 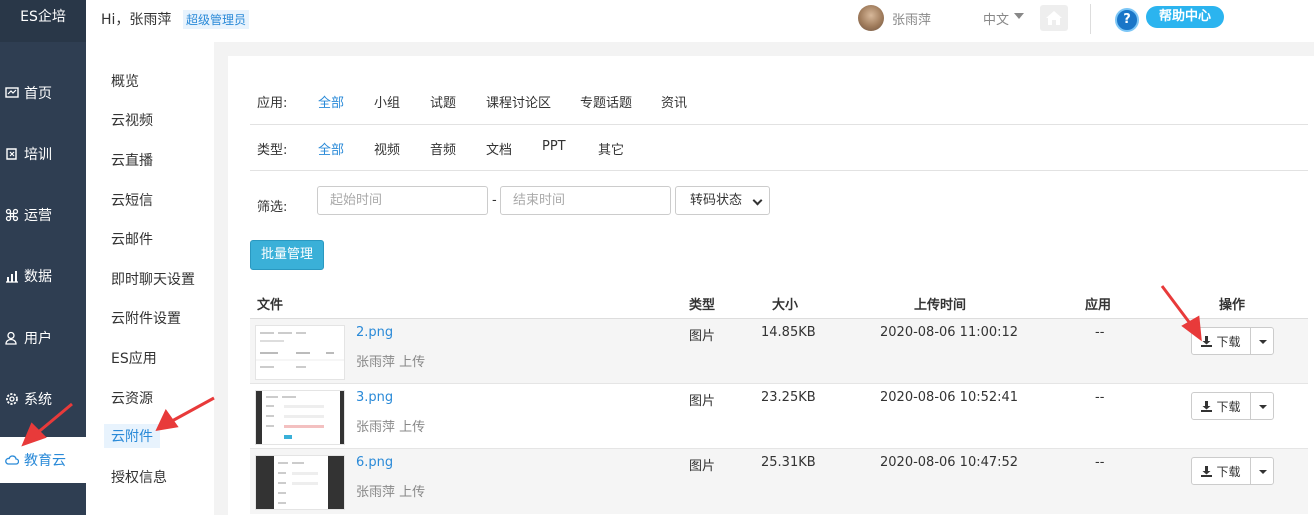 What do you see at coordinates (374, 397) in the screenshot?
I see `file-name-link: 3.png` at bounding box center [374, 397].